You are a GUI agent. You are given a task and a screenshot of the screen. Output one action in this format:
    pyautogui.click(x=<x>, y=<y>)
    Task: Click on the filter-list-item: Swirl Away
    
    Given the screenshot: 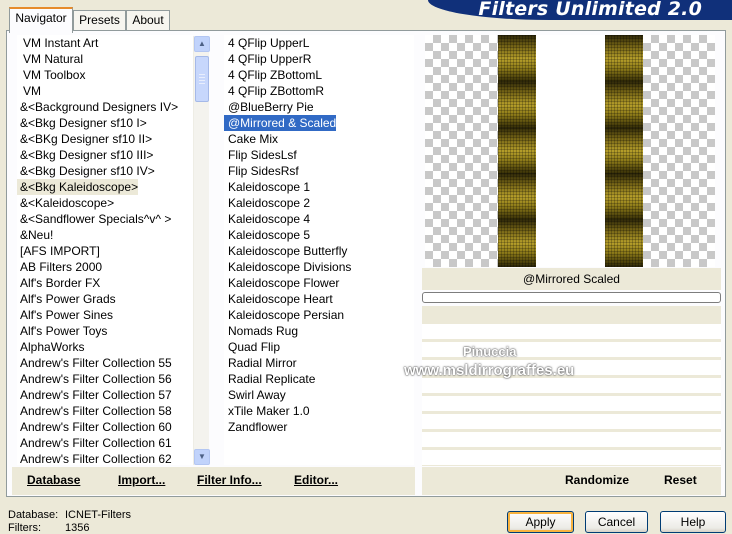 What is the action you would take?
    pyautogui.click(x=255, y=395)
    